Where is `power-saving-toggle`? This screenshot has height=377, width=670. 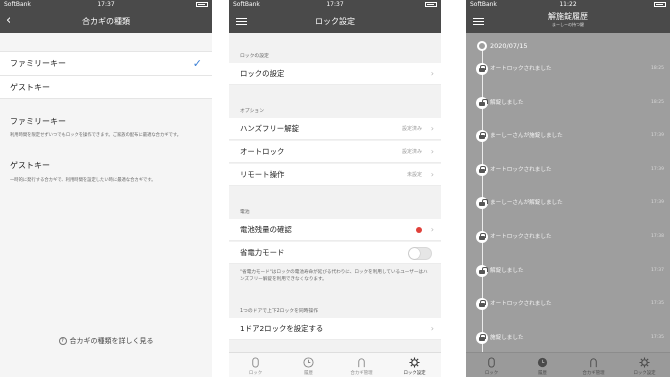
power-saving-toggle is located at coordinates (420, 253).